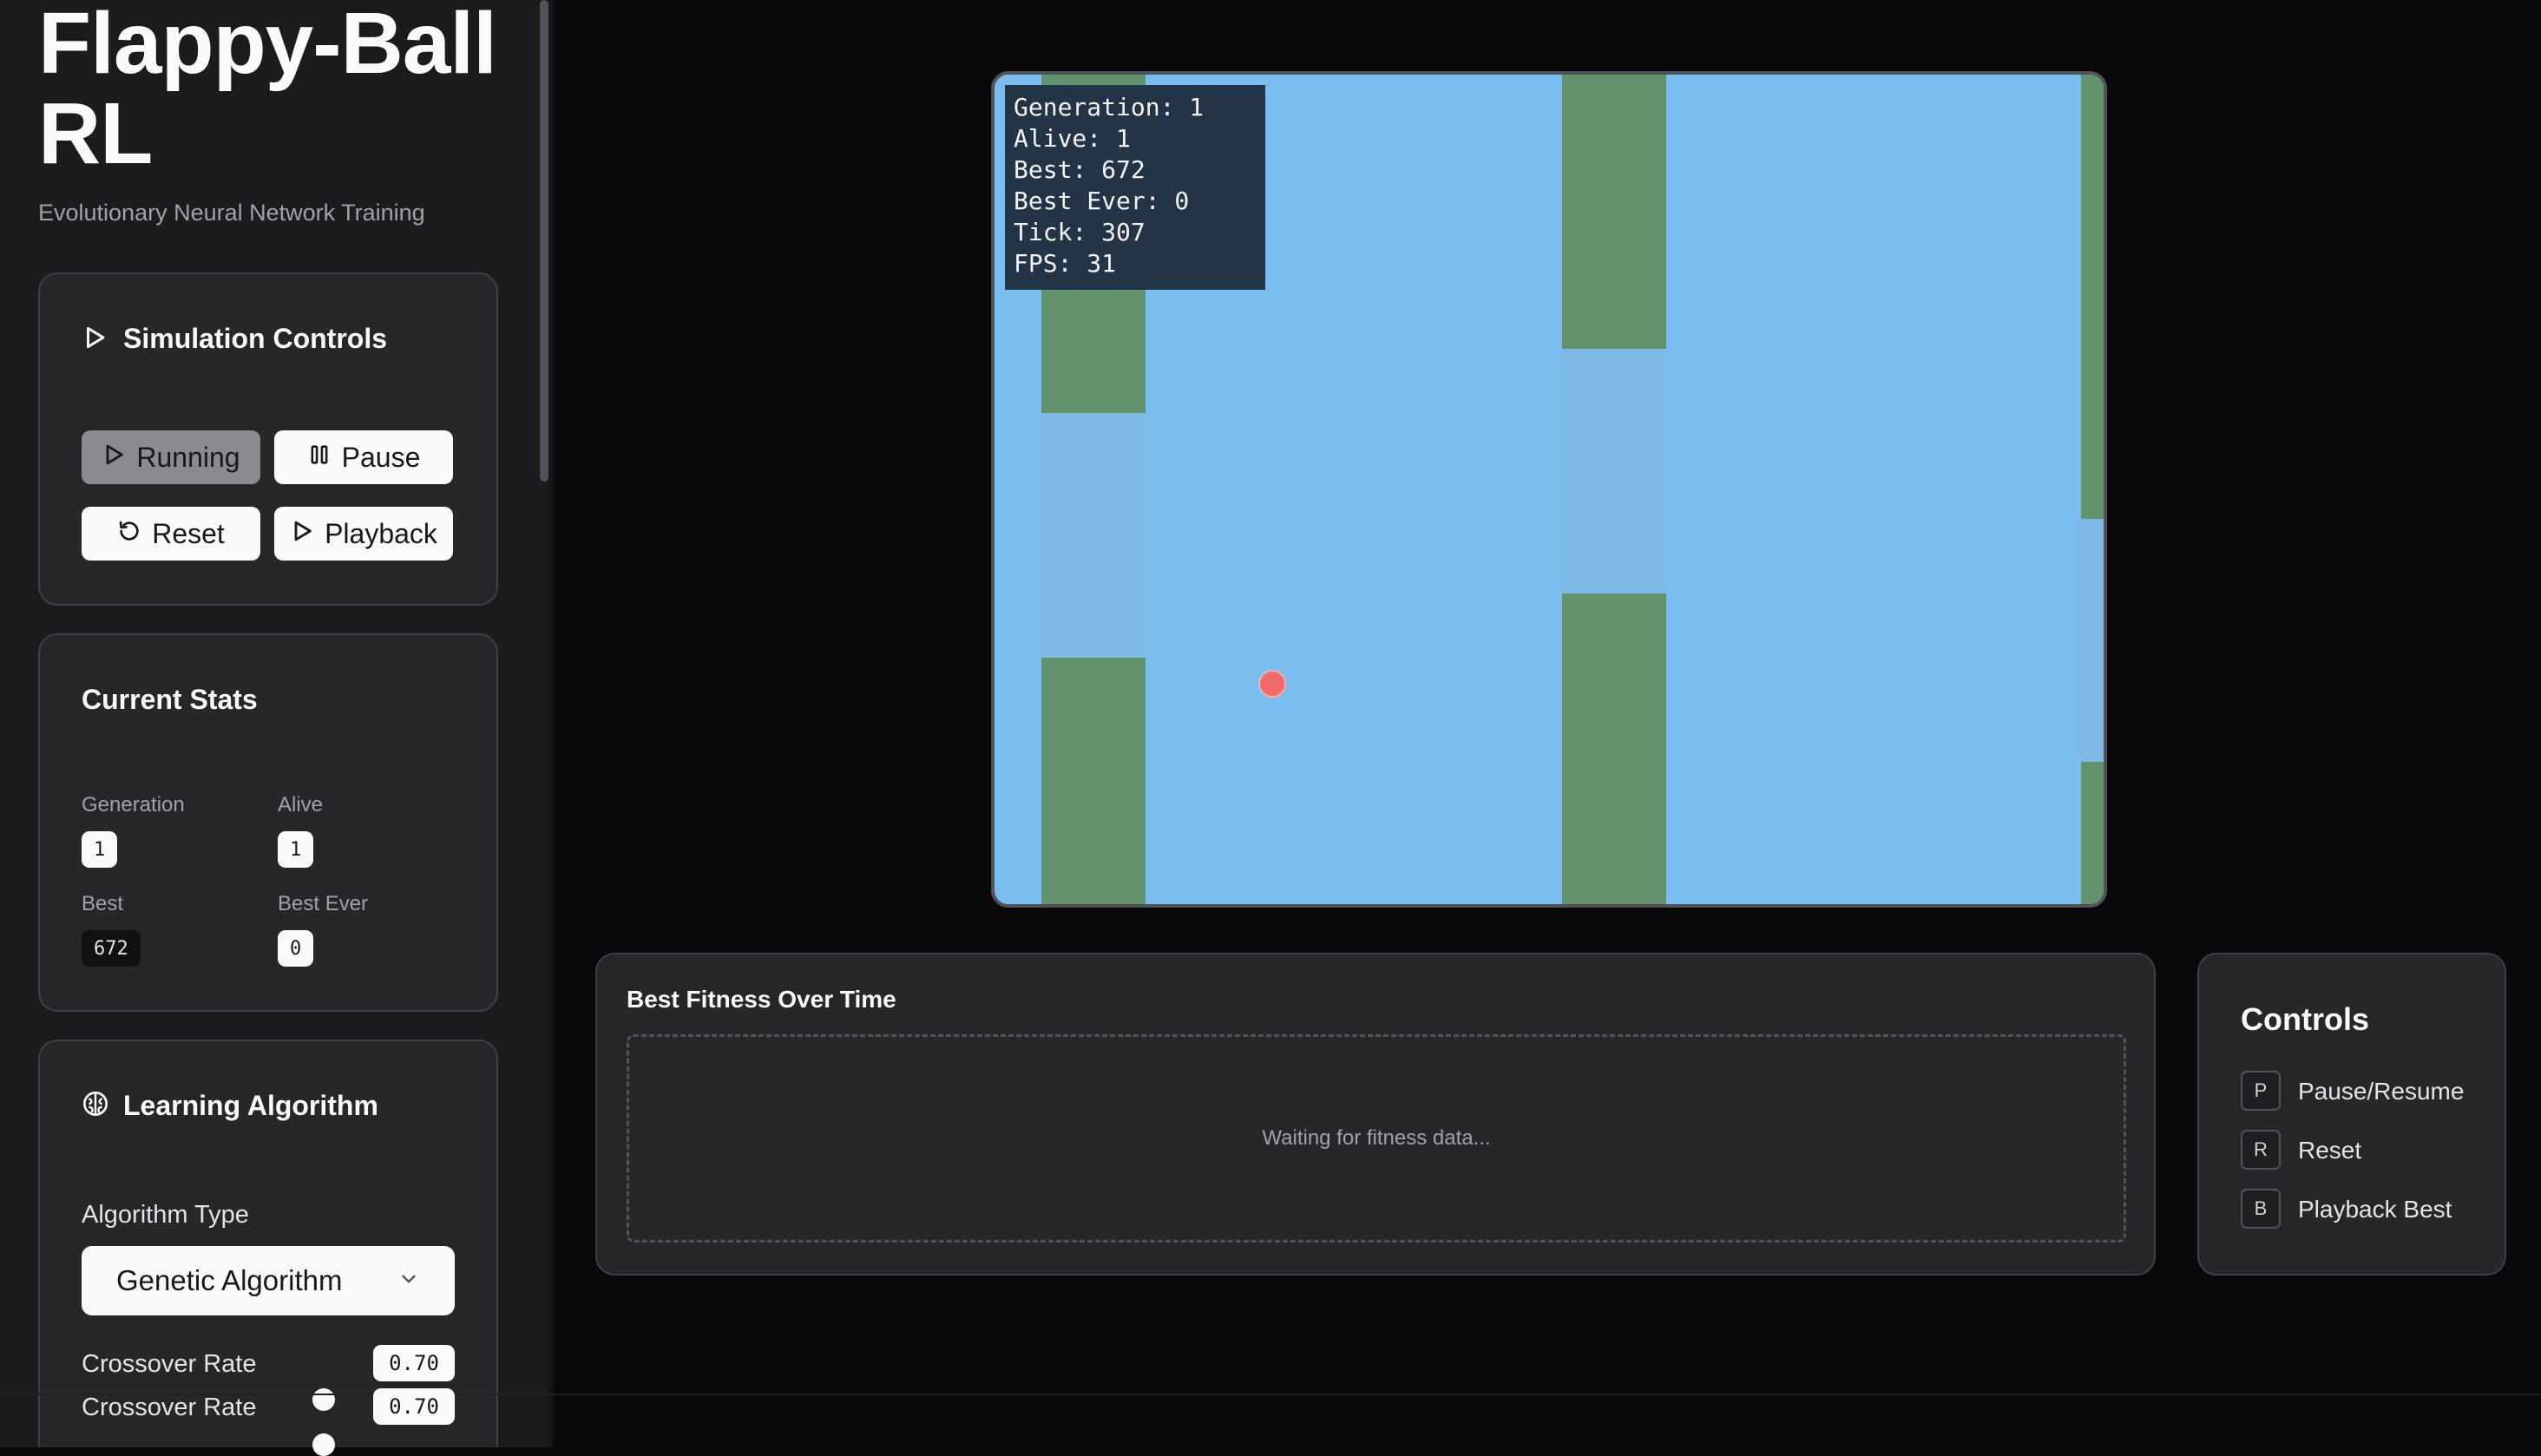 Image resolution: width=2541 pixels, height=1456 pixels. Describe the element at coordinates (2381, 1091) in the screenshot. I see `key-p-label: Pause/Resume` at that location.